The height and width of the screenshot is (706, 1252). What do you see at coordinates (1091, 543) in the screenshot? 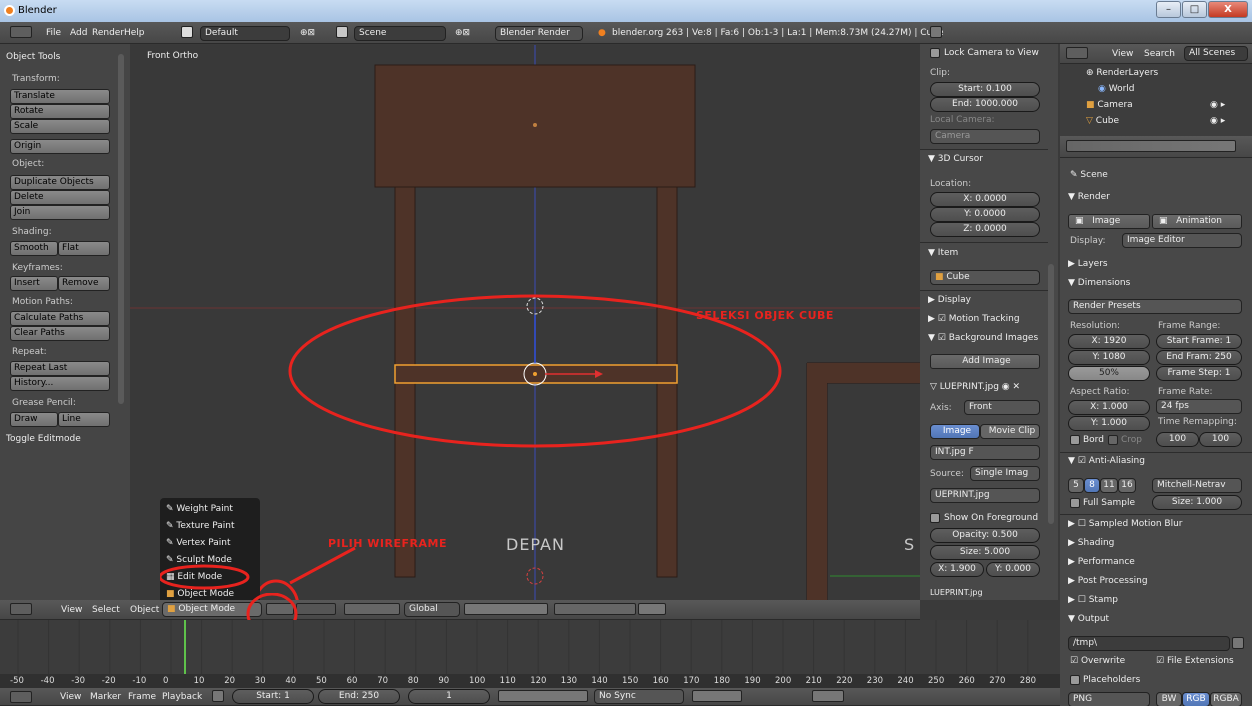
I see `shading-panel: ▶ Shading` at bounding box center [1091, 543].